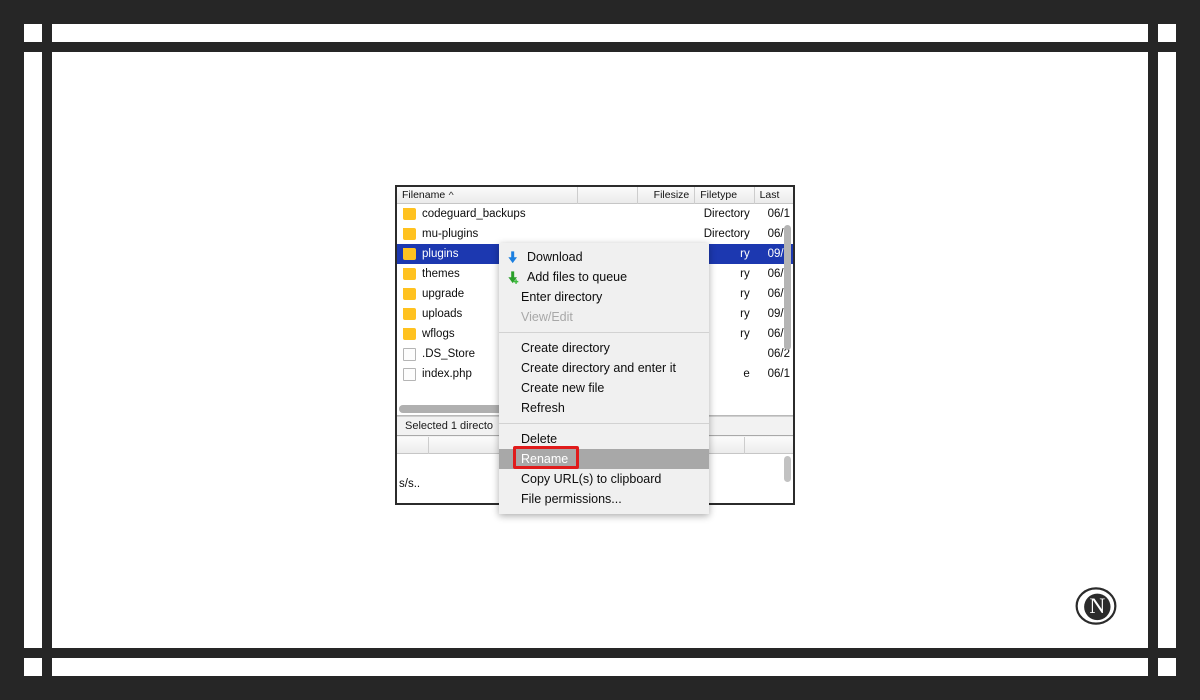 Image resolution: width=1200 pixels, height=700 pixels. Describe the element at coordinates (543, 408) in the screenshot. I see `context-menu-item-label: Refresh` at that location.